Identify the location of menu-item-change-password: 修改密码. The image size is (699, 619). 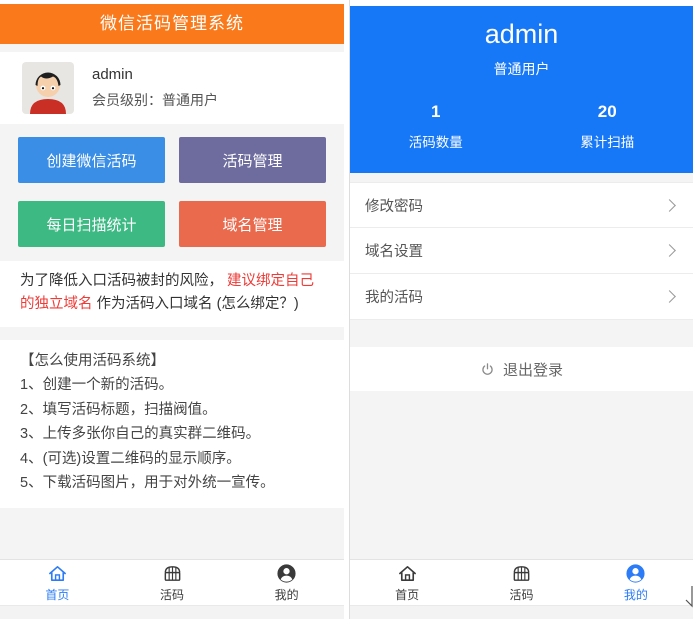
(521, 205).